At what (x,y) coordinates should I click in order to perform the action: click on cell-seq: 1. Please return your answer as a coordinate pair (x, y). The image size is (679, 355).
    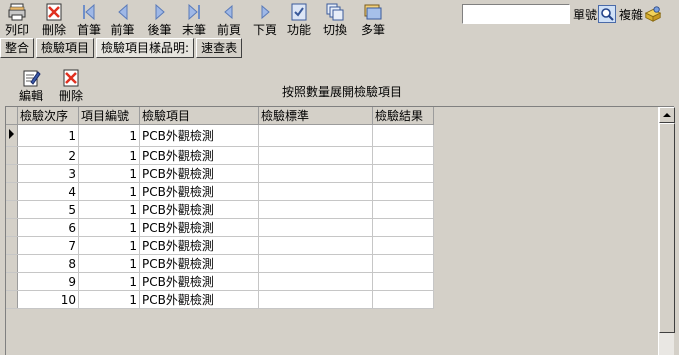
    Looking at the image, I should click on (48, 135).